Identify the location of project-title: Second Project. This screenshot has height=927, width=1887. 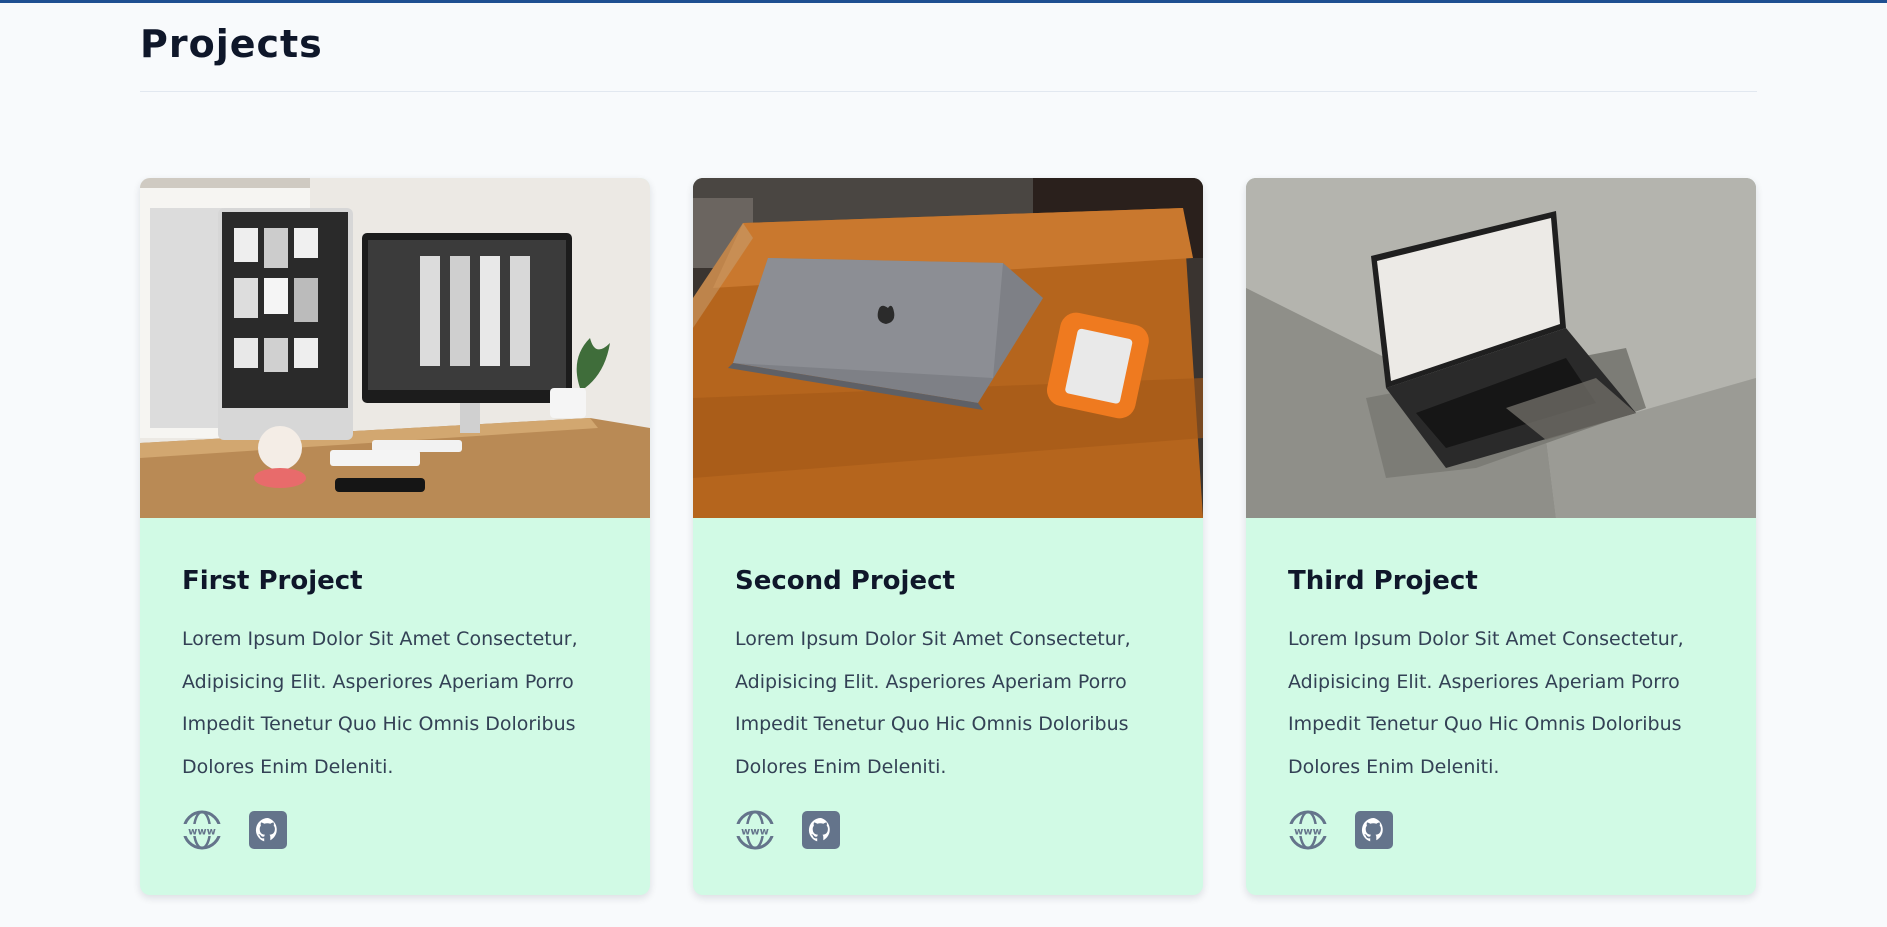
(845, 581).